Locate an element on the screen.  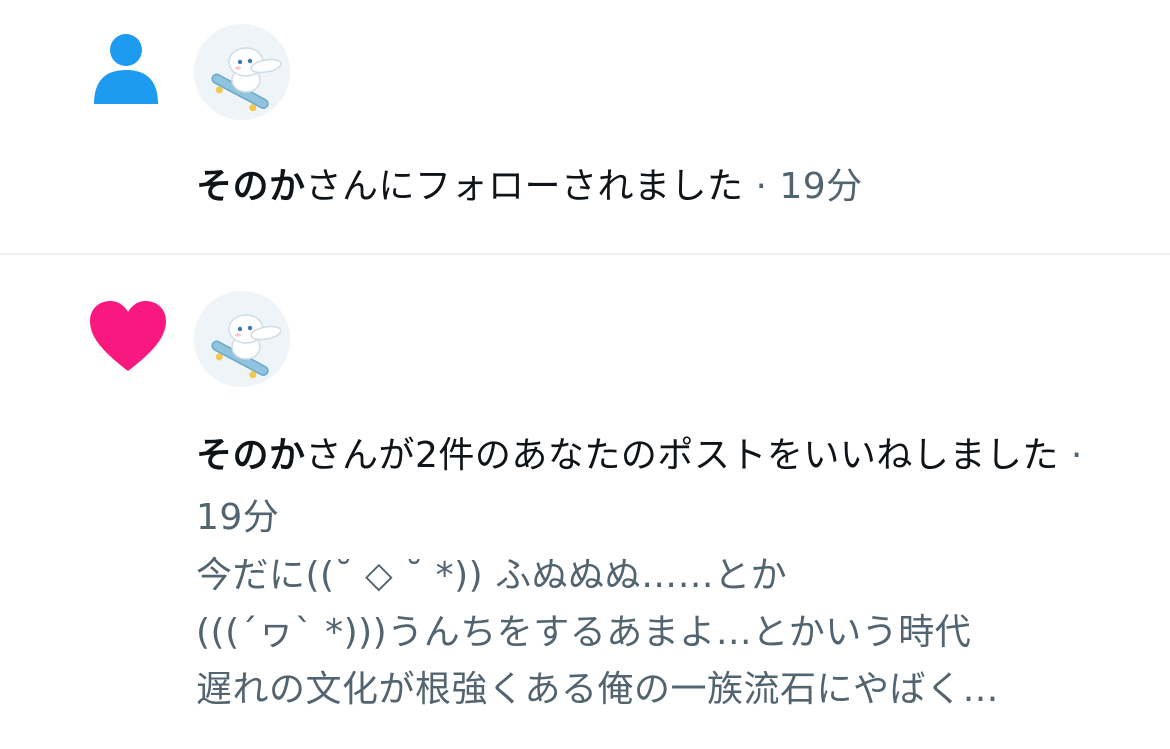
notification-message: さんが2件のあなたのポストをいいねしました is located at coordinates (682, 455).